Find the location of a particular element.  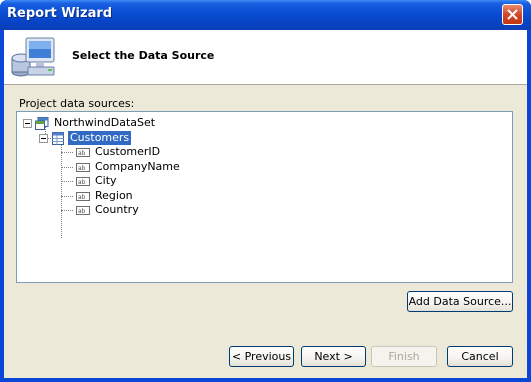

finish-button: Finish is located at coordinates (404, 356).